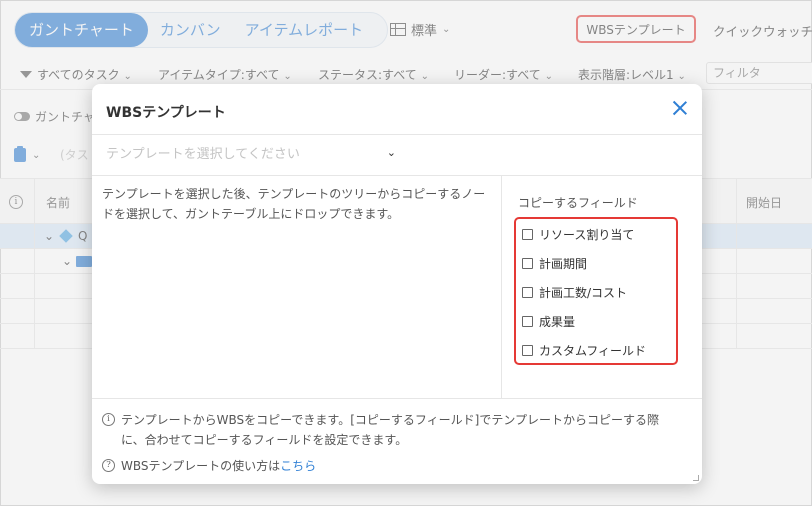 The height and width of the screenshot is (506, 812). I want to click on field-label: 計画工数/コスト, so click(583, 293).